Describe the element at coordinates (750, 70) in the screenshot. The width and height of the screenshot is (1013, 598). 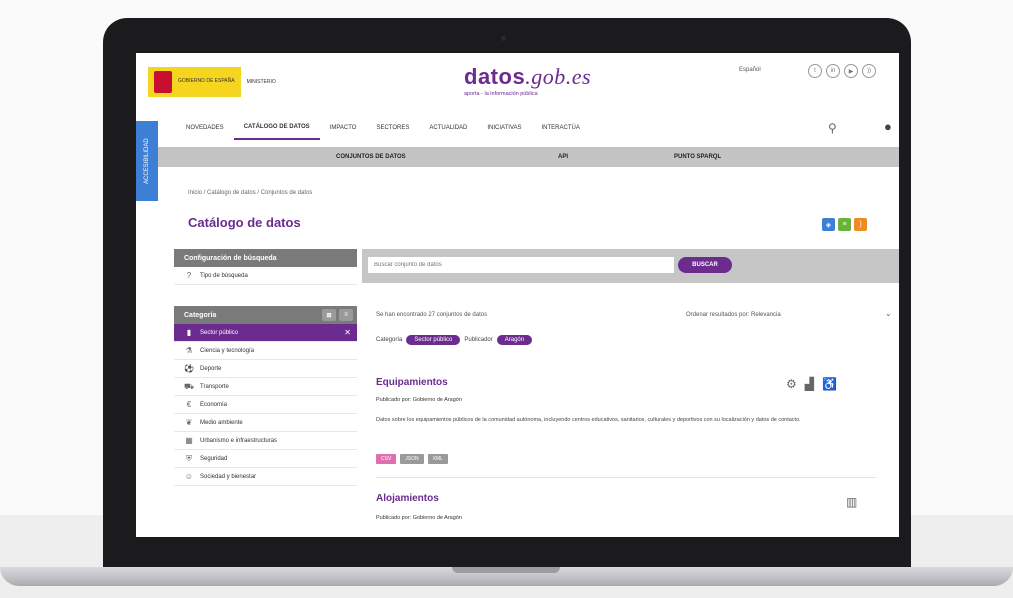
I see `language-selector: Español` at that location.